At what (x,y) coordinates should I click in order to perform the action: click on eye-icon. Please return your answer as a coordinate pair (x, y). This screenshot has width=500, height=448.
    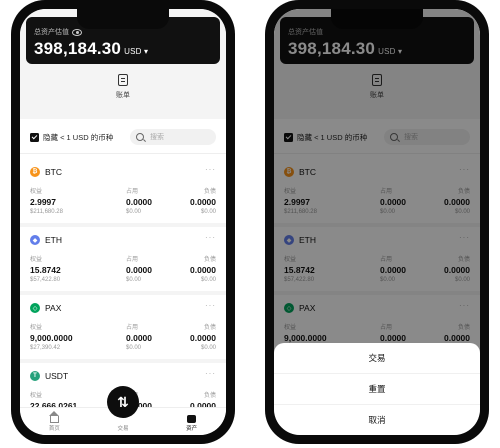
    Looking at the image, I should click on (77, 32).